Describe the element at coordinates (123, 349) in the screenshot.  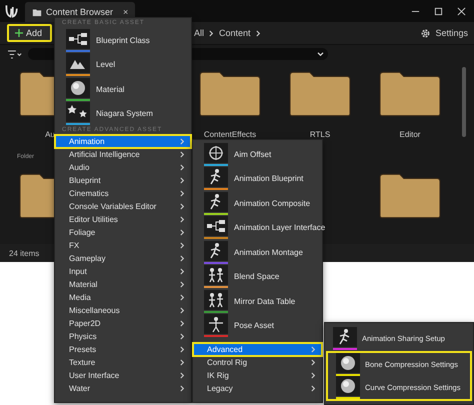
I see `menu-item: Presets` at that location.